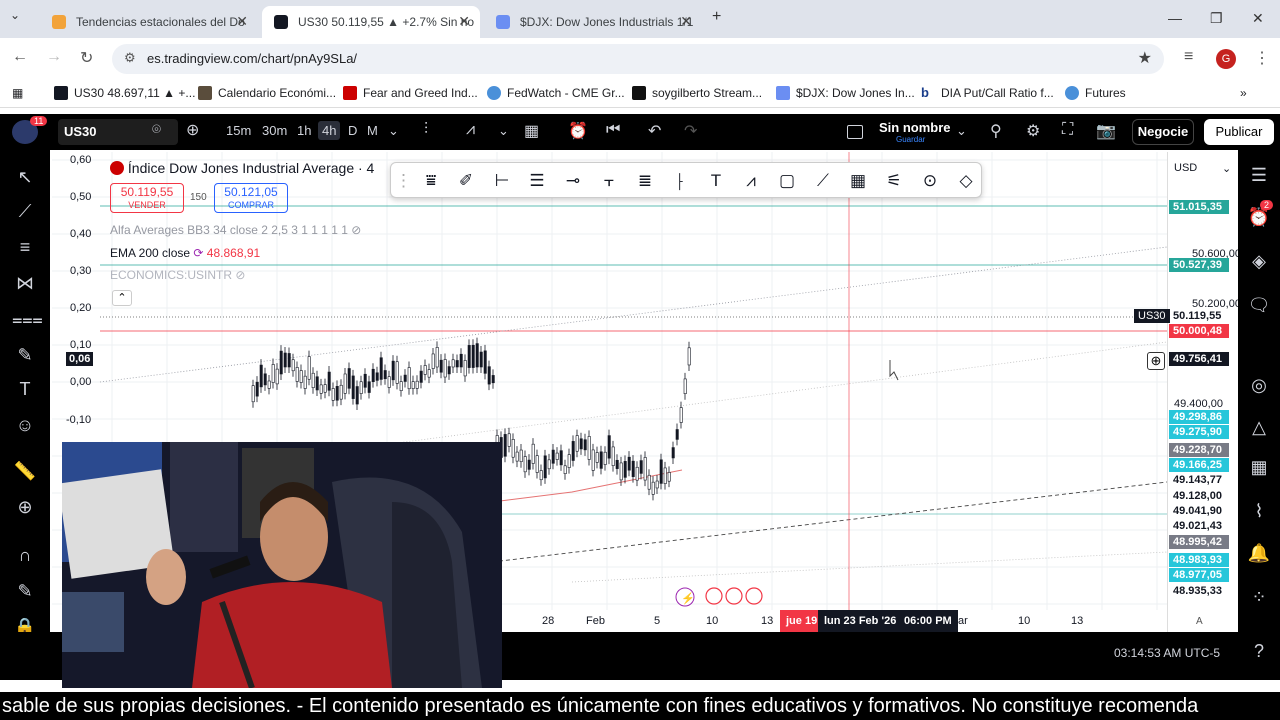 The width and height of the screenshot is (1280, 720). Describe the element at coordinates (1106, 131) in the screenshot. I see `camera-icon: 📷` at that location.